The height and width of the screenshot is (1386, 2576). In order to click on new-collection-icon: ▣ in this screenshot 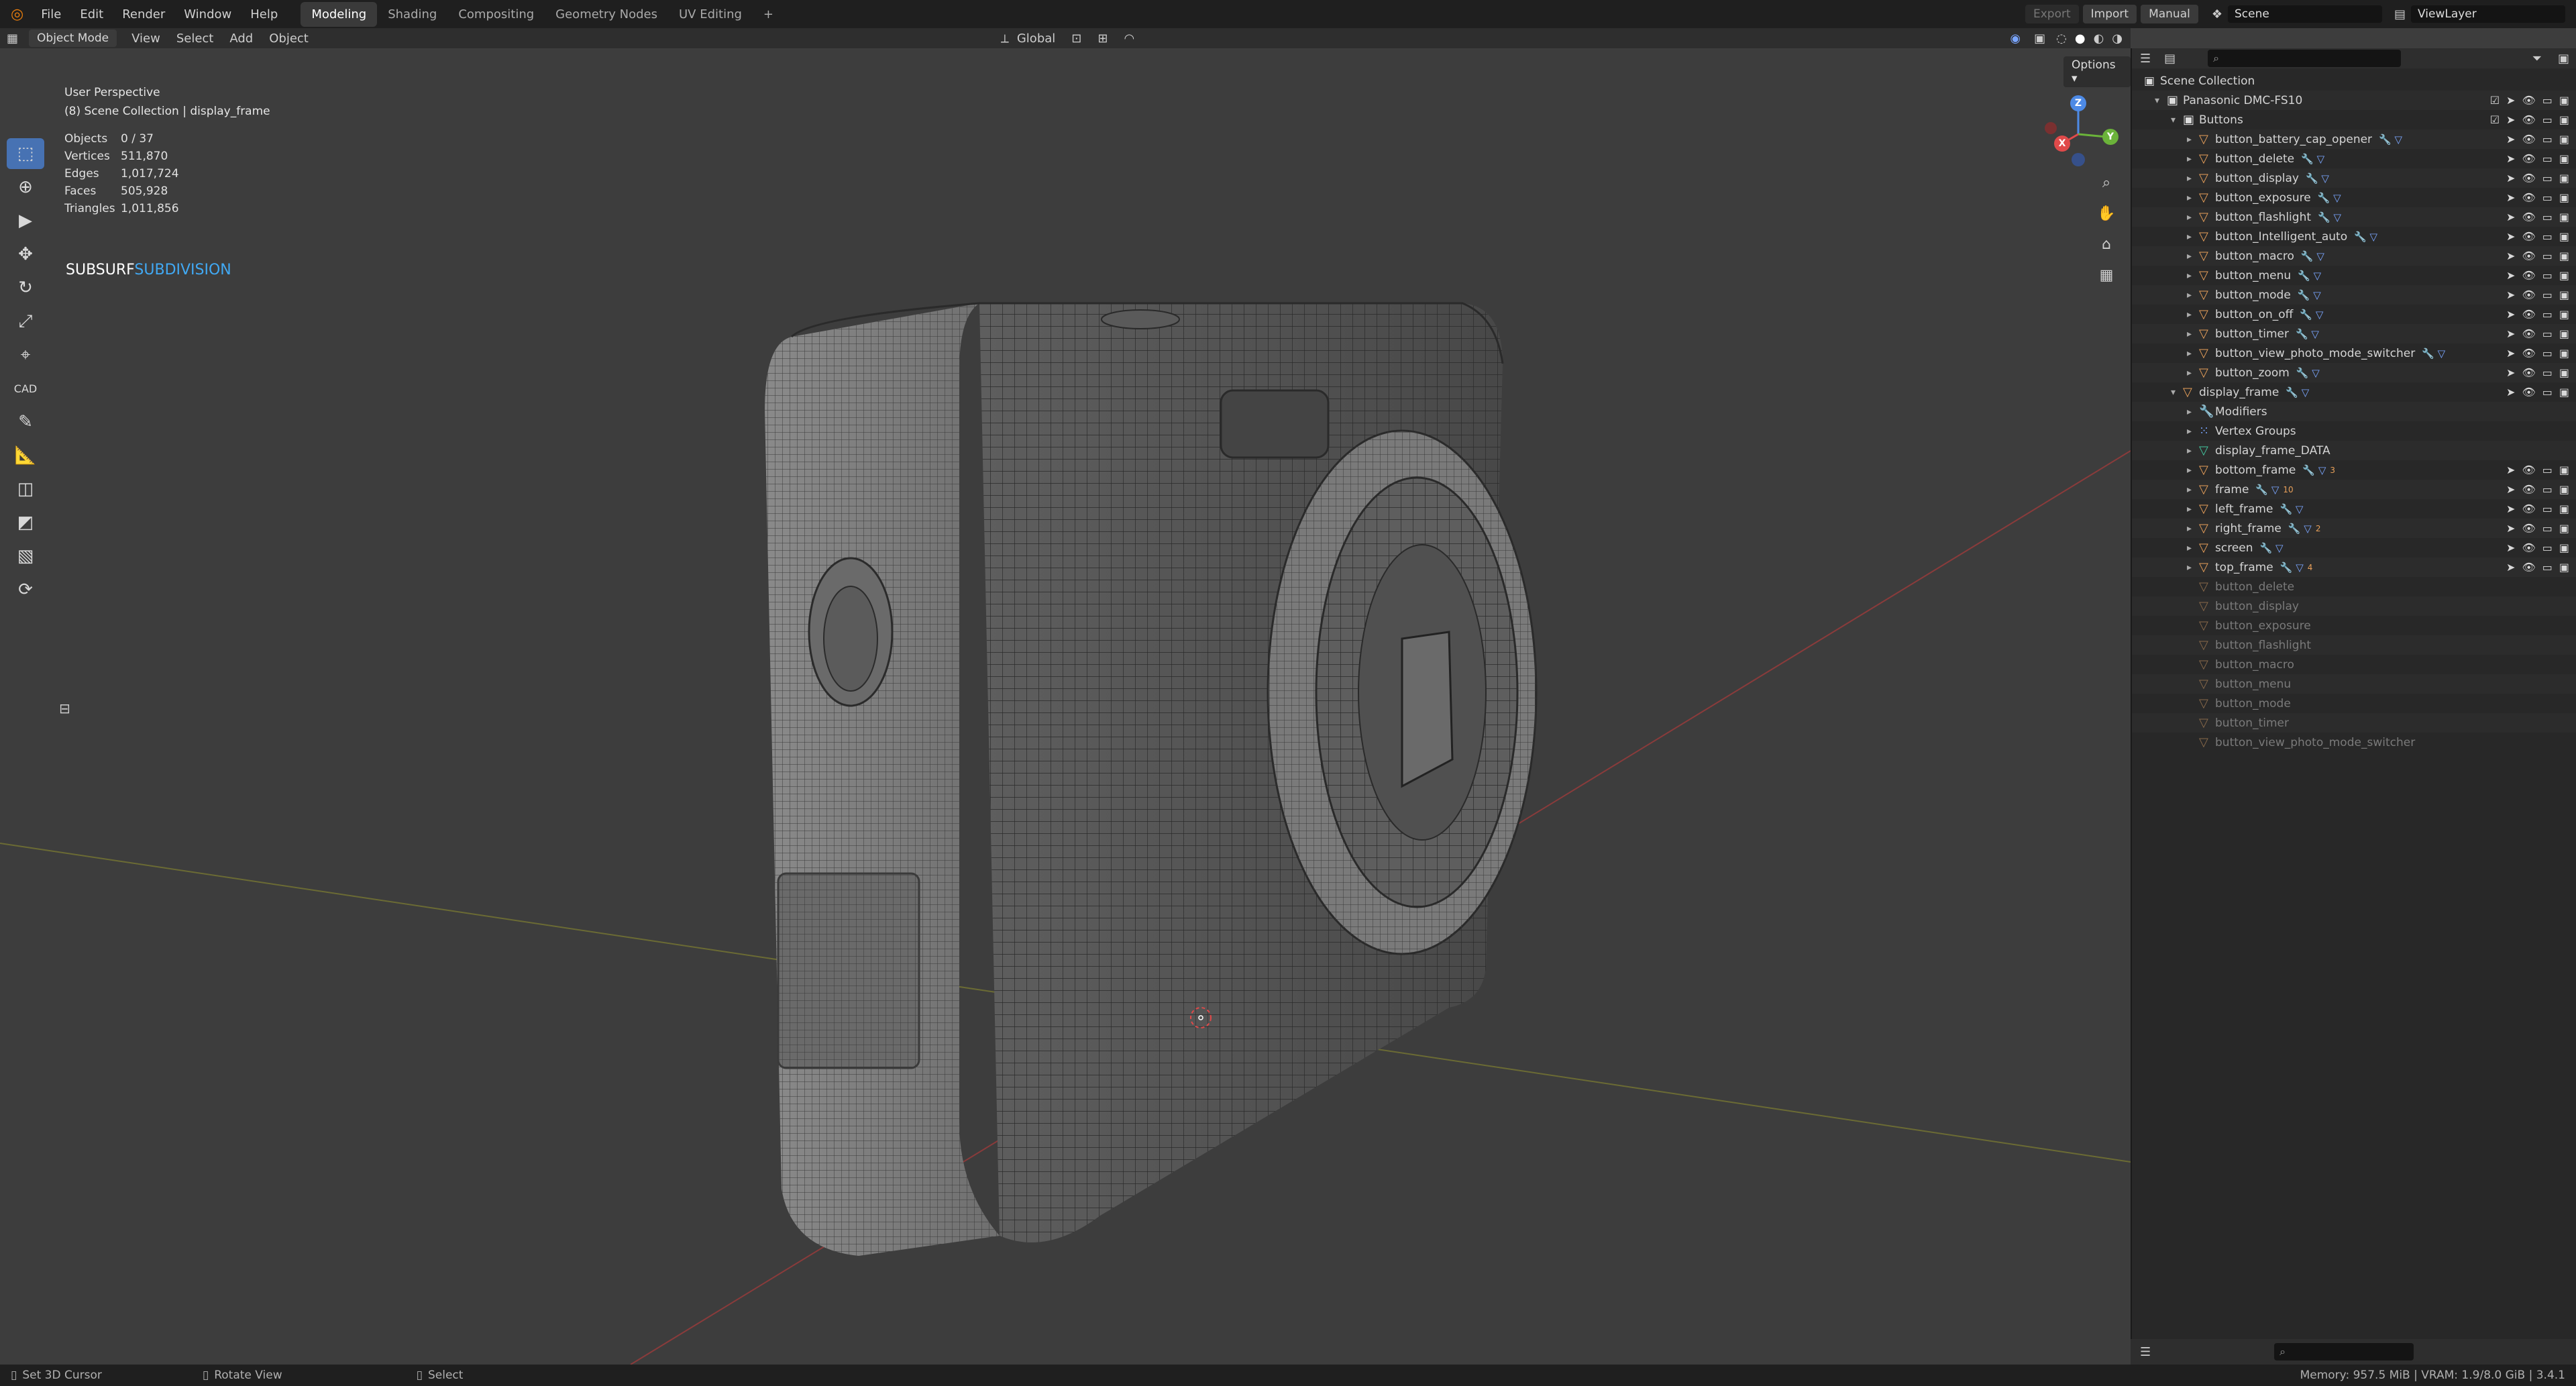, I will do `click(2563, 59)`.